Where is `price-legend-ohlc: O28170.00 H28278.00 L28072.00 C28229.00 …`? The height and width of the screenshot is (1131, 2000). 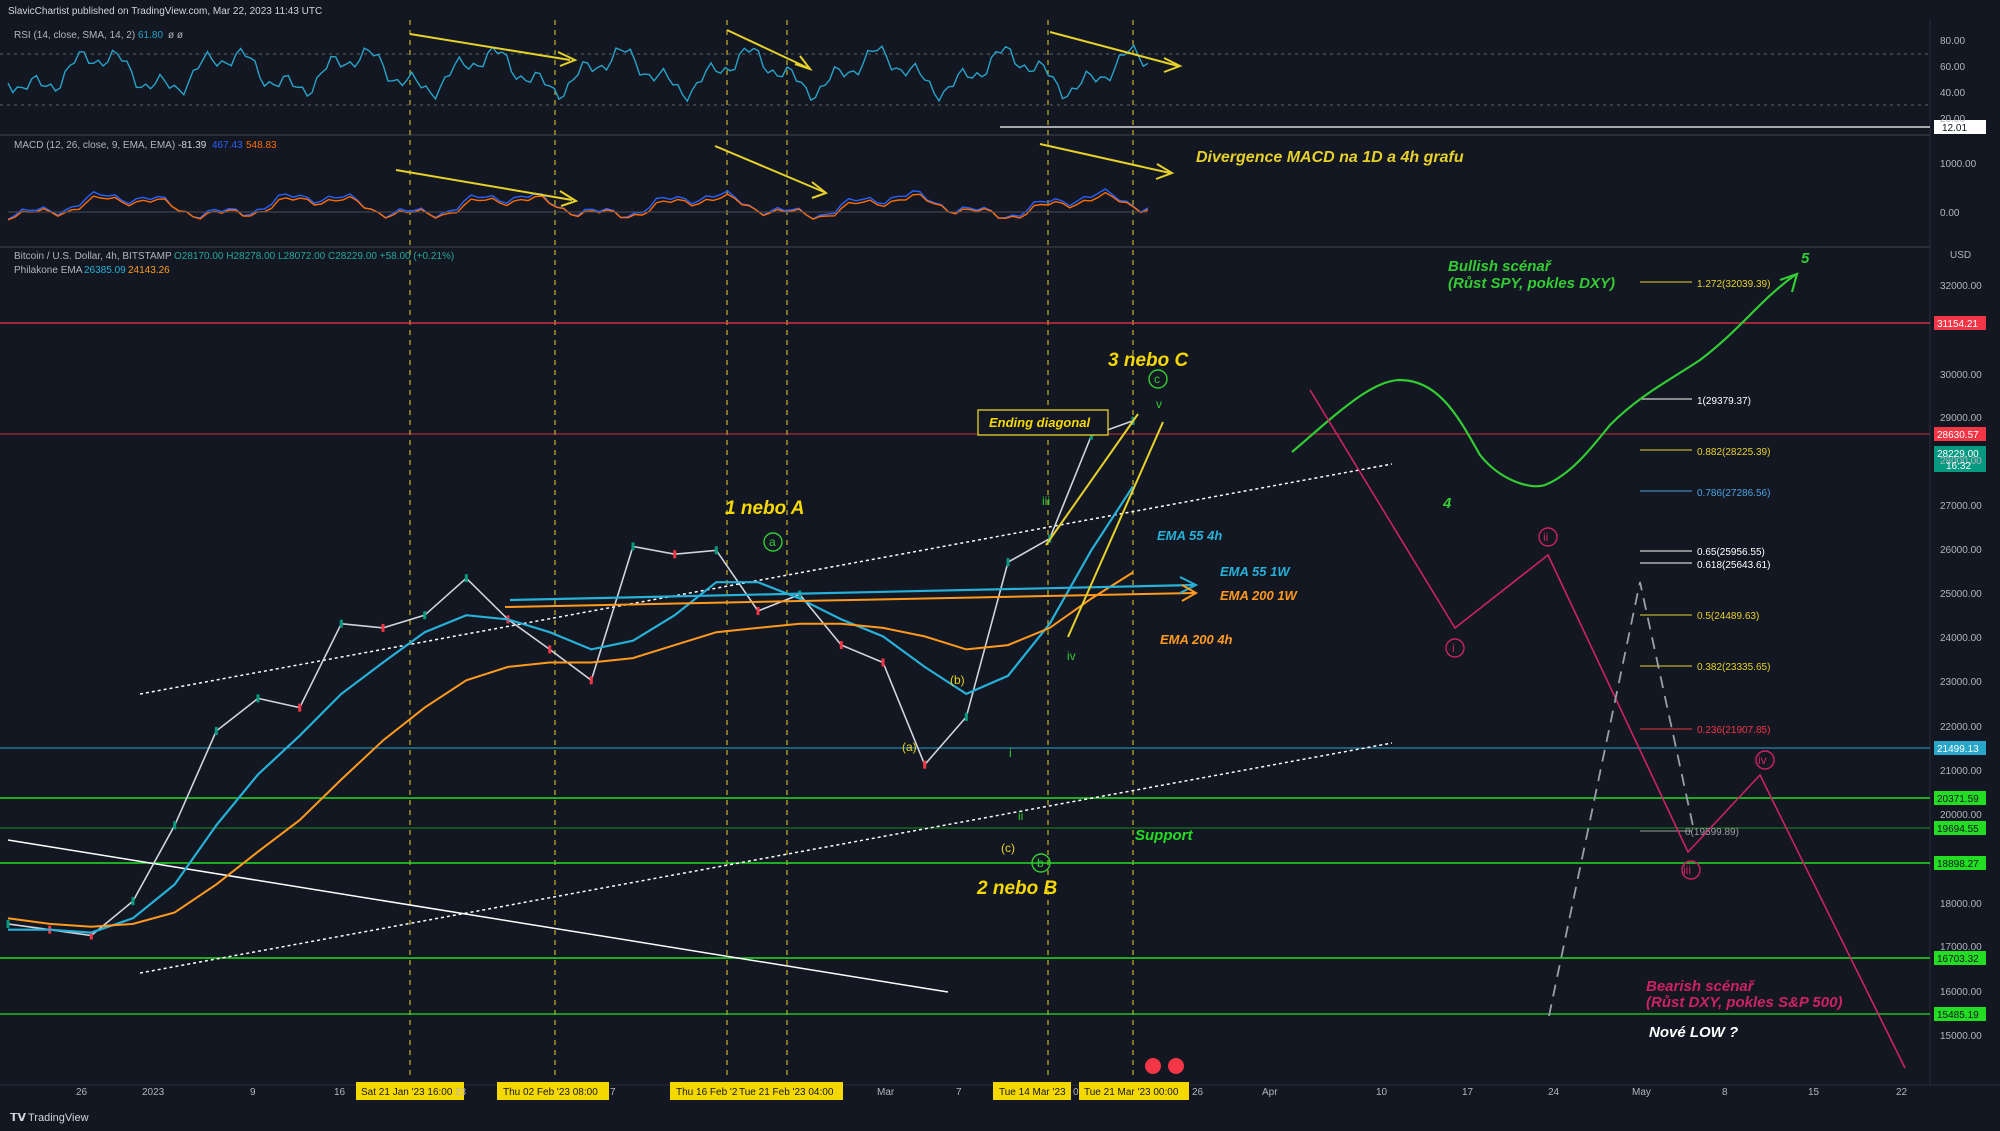 price-legend-ohlc: O28170.00 H28278.00 L28072.00 C28229.00 … is located at coordinates (314, 256).